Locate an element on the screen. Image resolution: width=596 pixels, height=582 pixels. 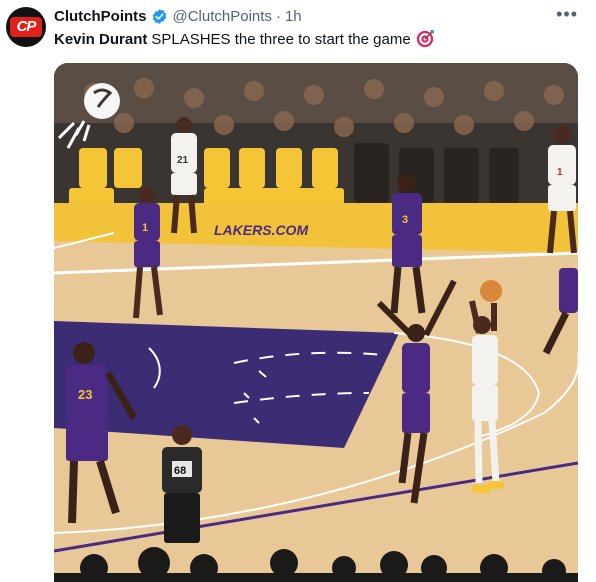
jersey-number: 68 is located at coordinates (180, 471).